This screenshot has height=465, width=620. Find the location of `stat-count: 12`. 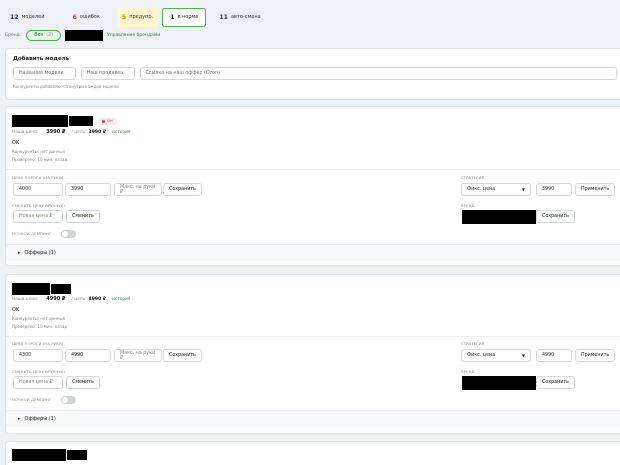

stat-count: 12 is located at coordinates (14, 17).